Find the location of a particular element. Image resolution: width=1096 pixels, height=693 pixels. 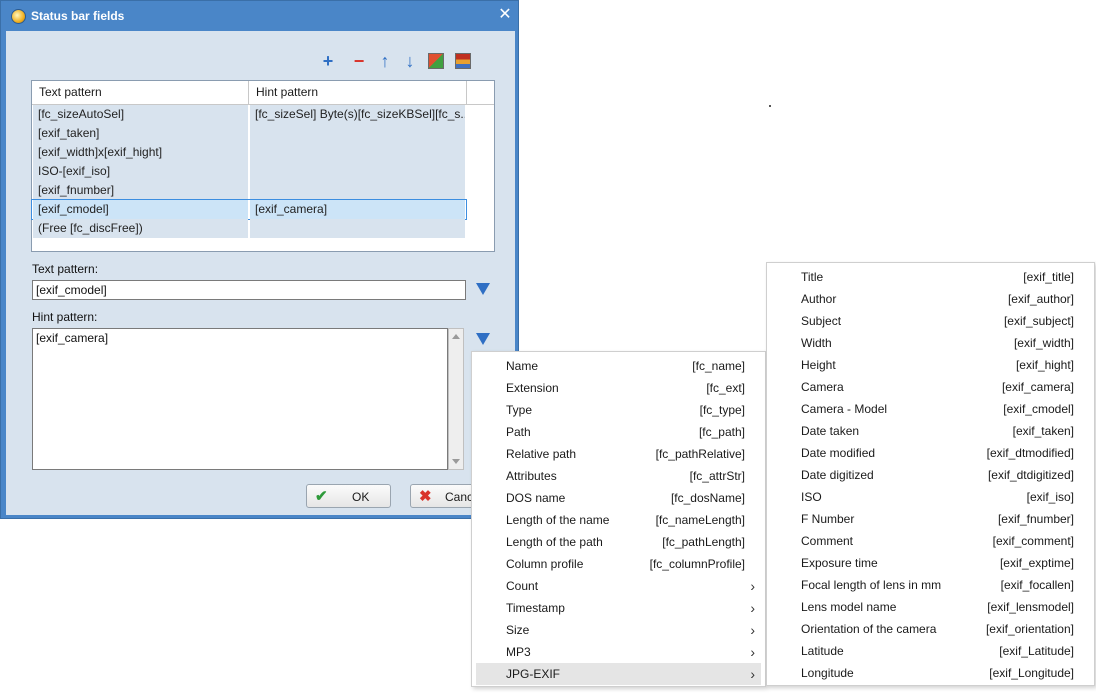

text-pattern-input: [exif_cmodel] is located at coordinates (249, 290).